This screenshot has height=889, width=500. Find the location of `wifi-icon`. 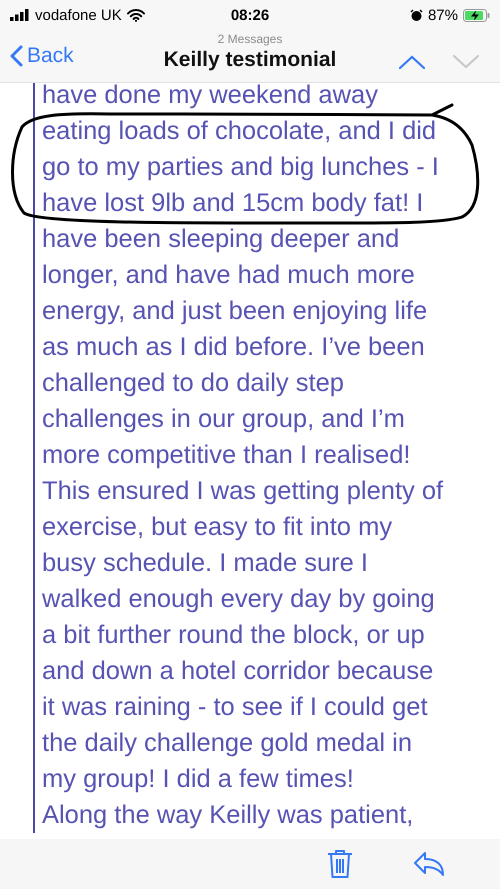

wifi-icon is located at coordinates (135, 15).